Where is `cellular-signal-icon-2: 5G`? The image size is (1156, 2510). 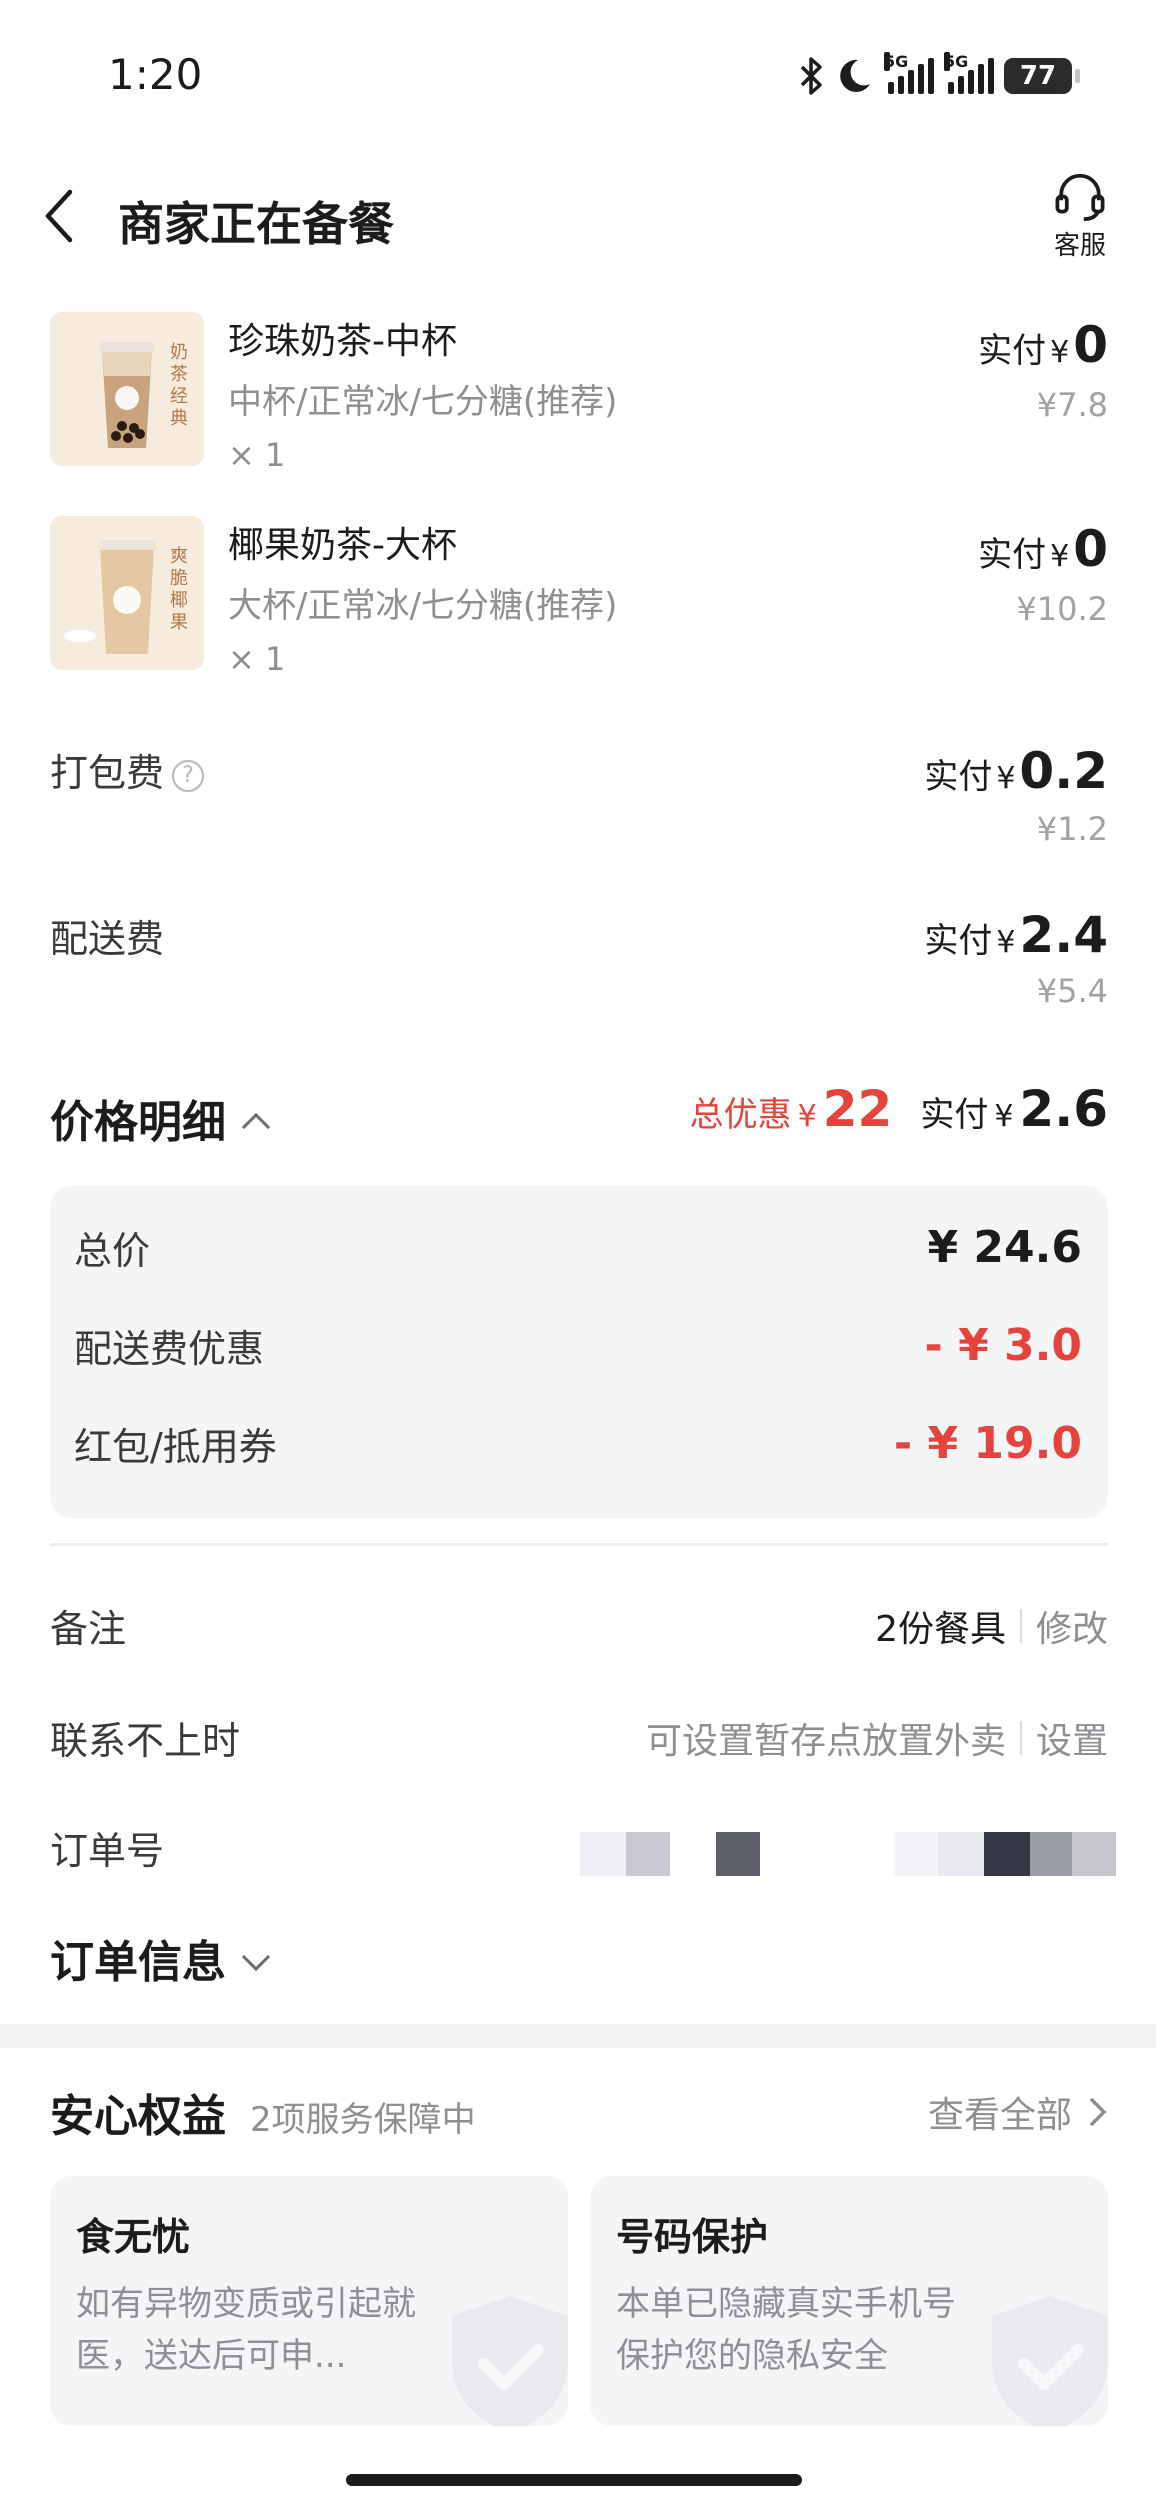
cellular-signal-icon-2: 5G is located at coordinates (969, 73).